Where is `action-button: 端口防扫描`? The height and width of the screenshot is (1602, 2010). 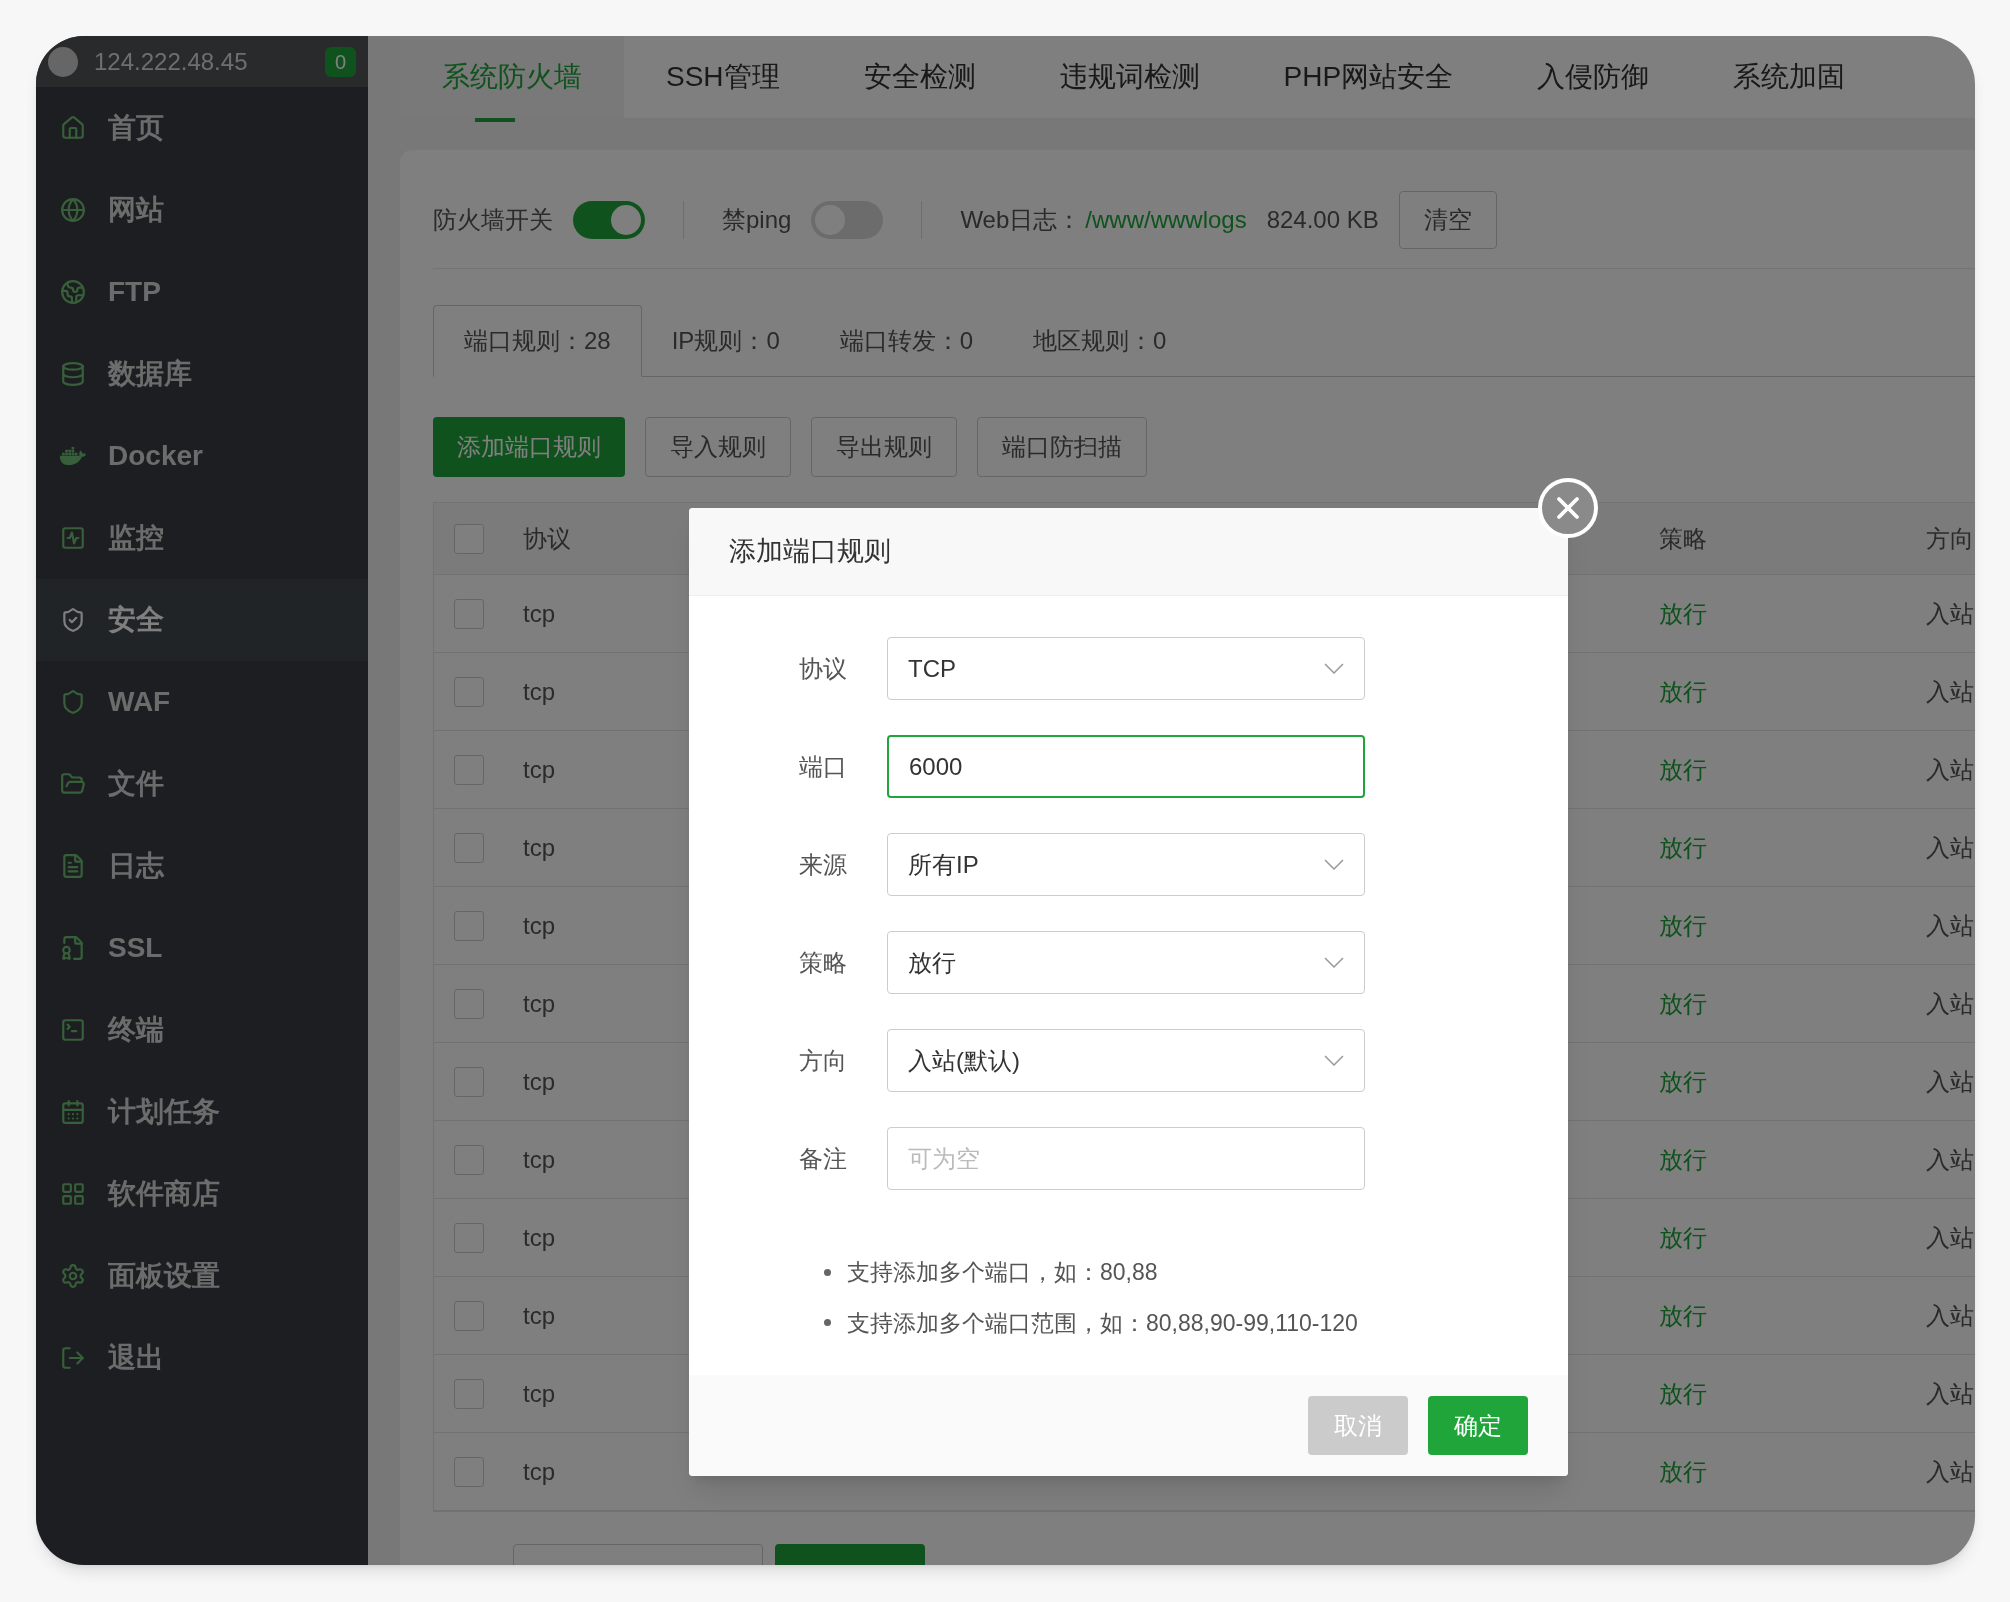
action-button: 端口防扫描 is located at coordinates (1062, 447).